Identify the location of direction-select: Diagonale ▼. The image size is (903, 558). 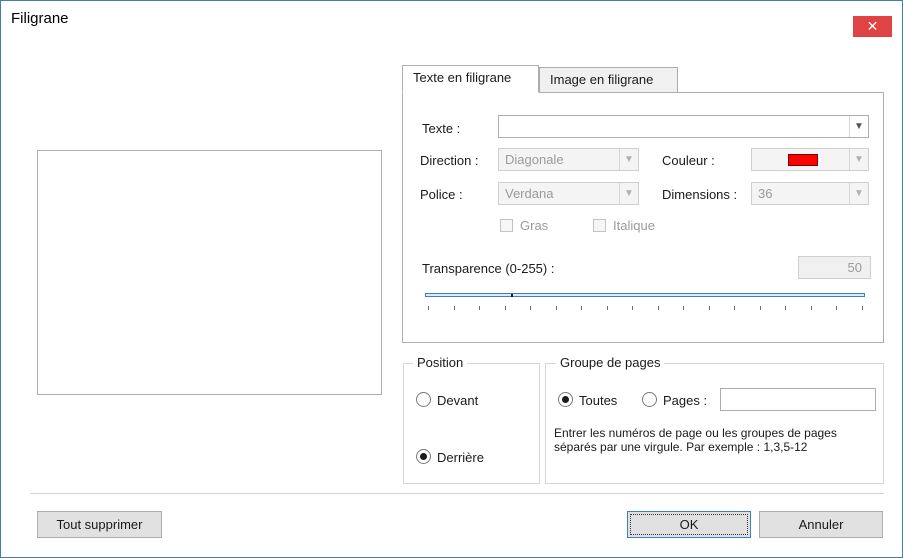
(568, 159).